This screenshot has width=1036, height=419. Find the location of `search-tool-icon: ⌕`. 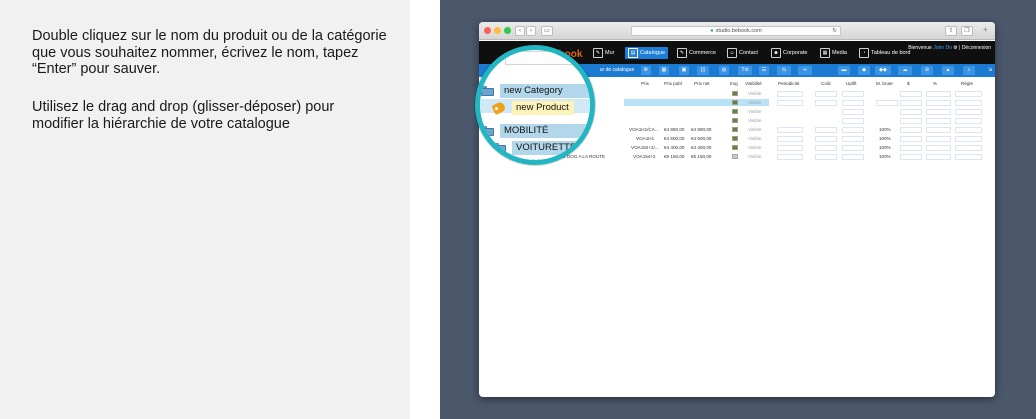

search-tool-icon: ⌕ is located at coordinates (969, 70).